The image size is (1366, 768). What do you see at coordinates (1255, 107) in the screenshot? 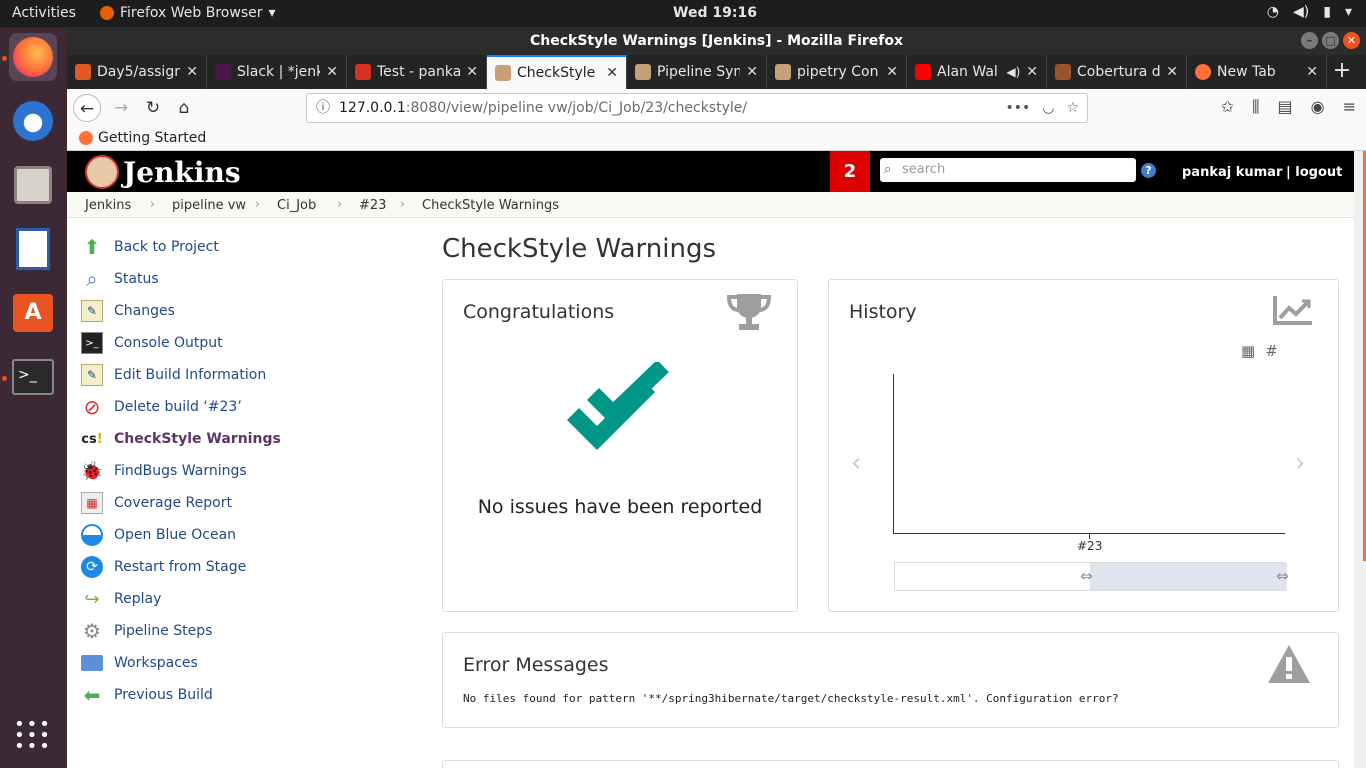
I see `library-icon: ⫼` at bounding box center [1255, 107].